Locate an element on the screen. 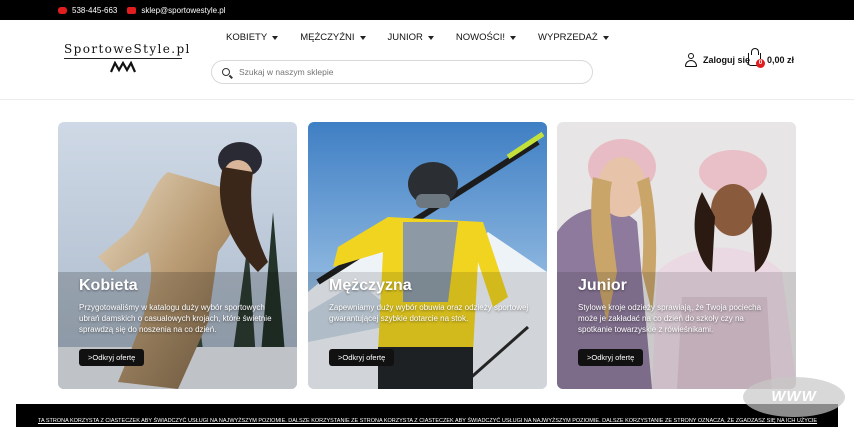  emmu-logo-icon is located at coordinates (123, 66).